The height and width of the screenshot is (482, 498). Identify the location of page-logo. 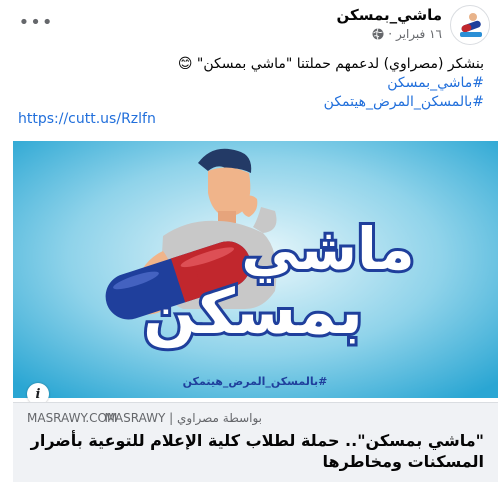
(470, 25).